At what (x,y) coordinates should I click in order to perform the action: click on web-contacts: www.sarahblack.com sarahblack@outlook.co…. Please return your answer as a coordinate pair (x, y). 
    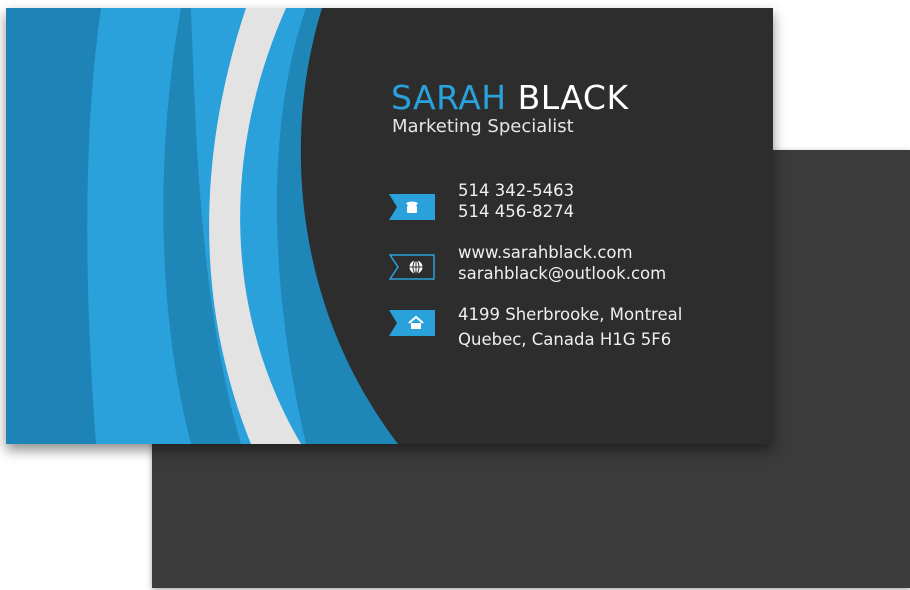
    Looking at the image, I should click on (562, 263).